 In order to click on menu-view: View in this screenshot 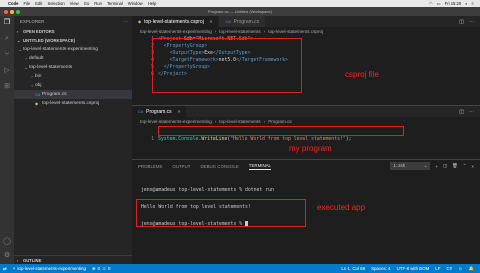, I will do `click(74, 3)`.